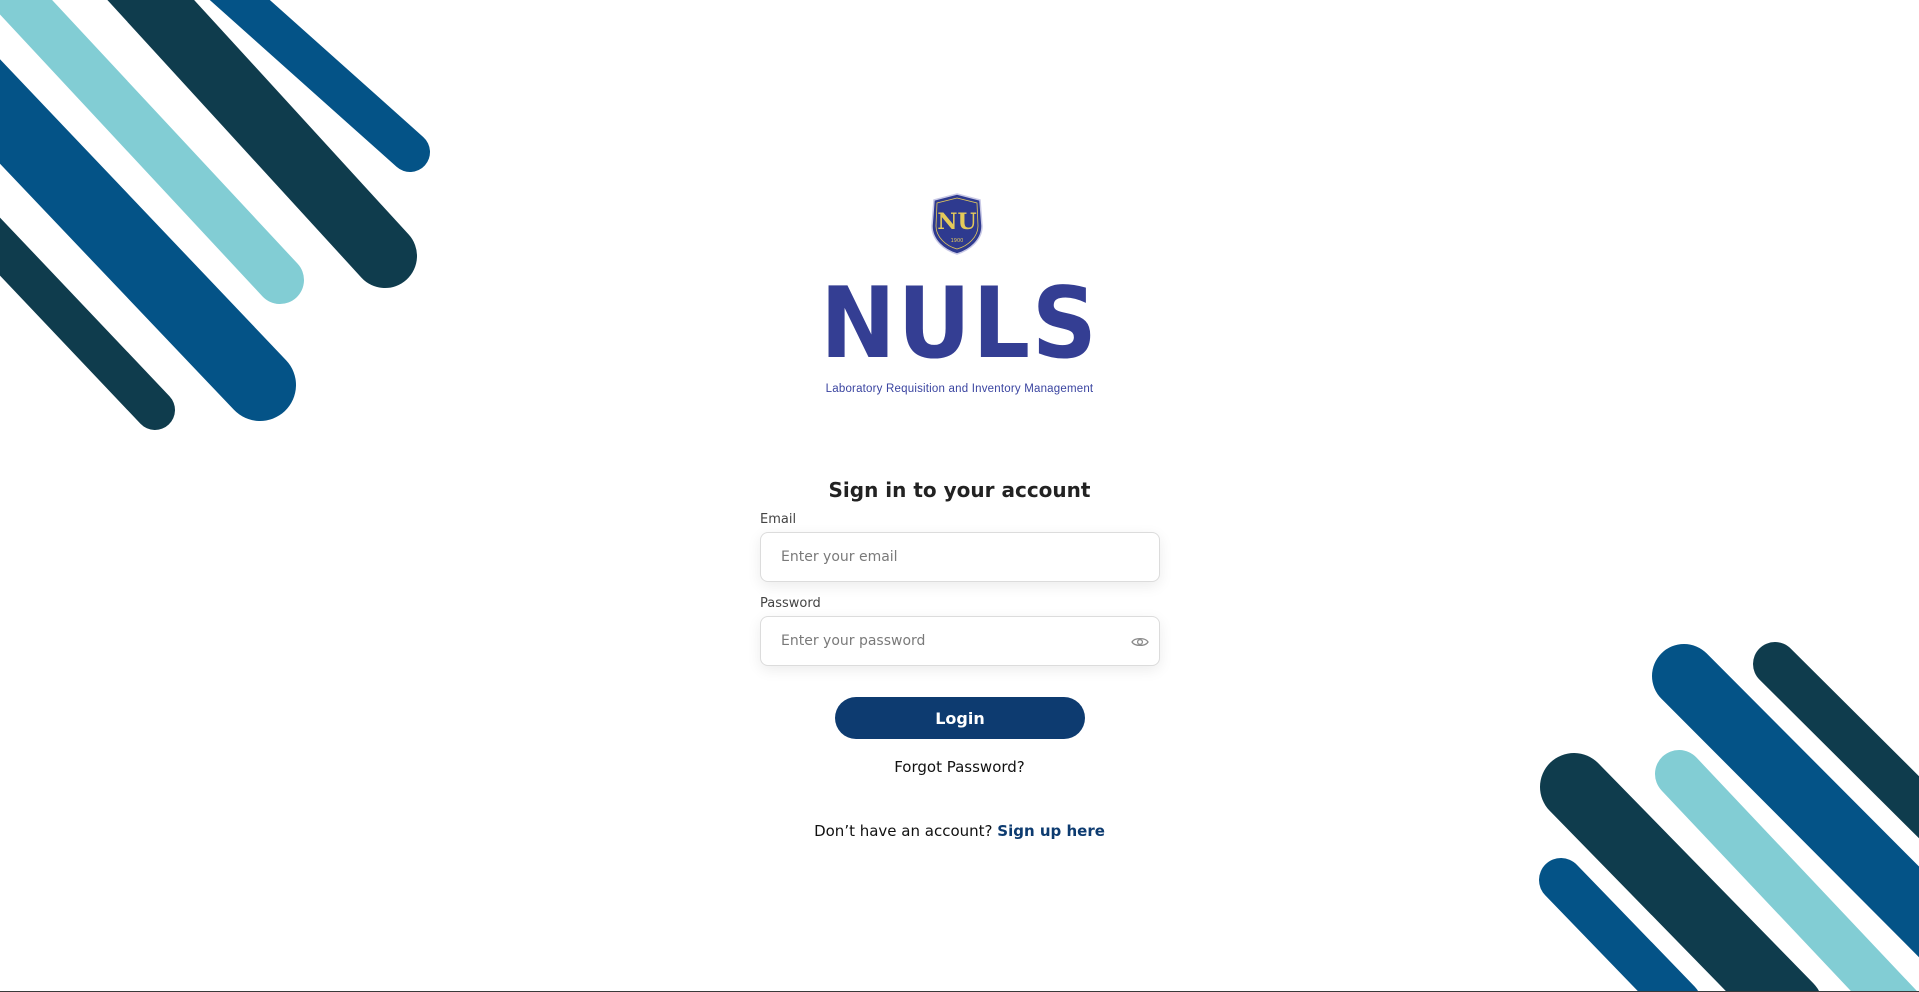 This screenshot has width=1919, height=992. What do you see at coordinates (1051, 831) in the screenshot?
I see `signup-link: Sign up here` at bounding box center [1051, 831].